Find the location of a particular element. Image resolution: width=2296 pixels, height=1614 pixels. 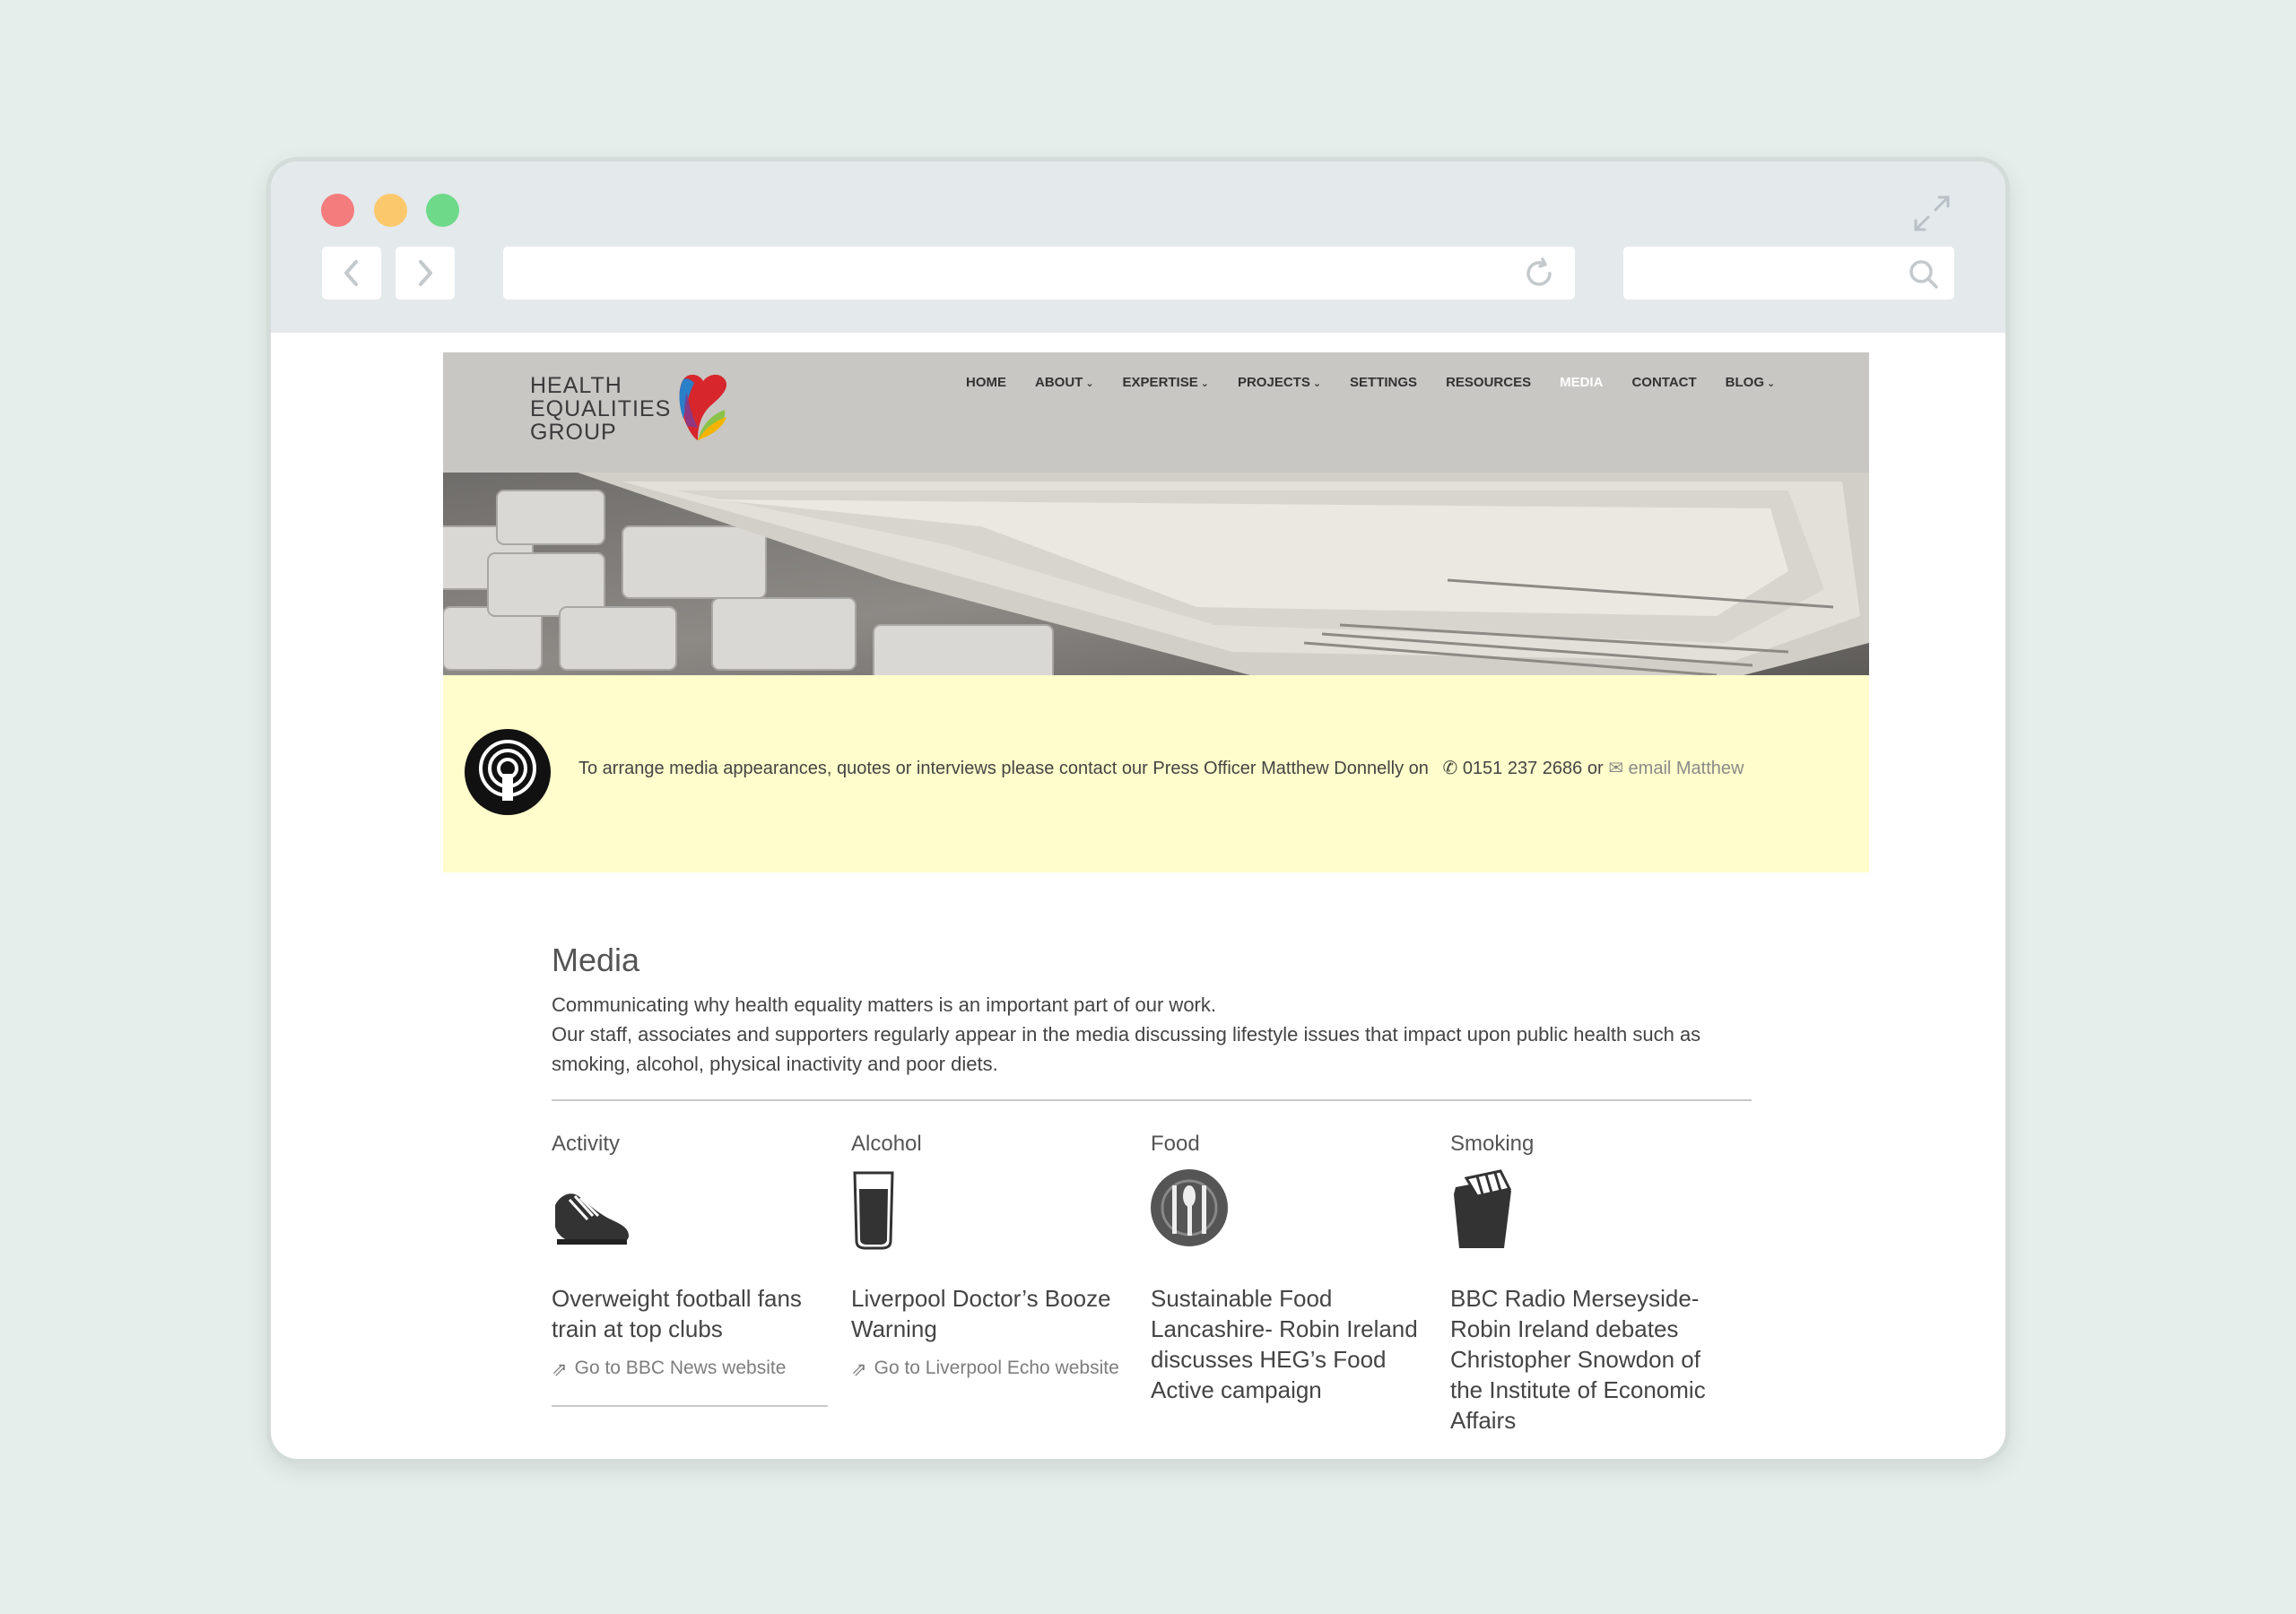

notice-or-text: or is located at coordinates (1595, 768).